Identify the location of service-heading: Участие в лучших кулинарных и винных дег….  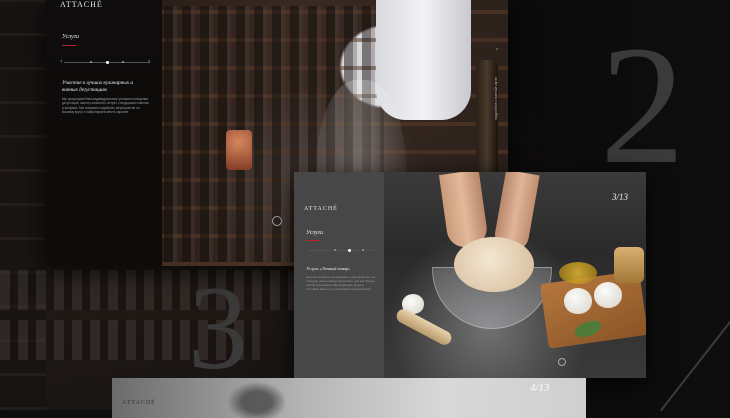
(97, 86).